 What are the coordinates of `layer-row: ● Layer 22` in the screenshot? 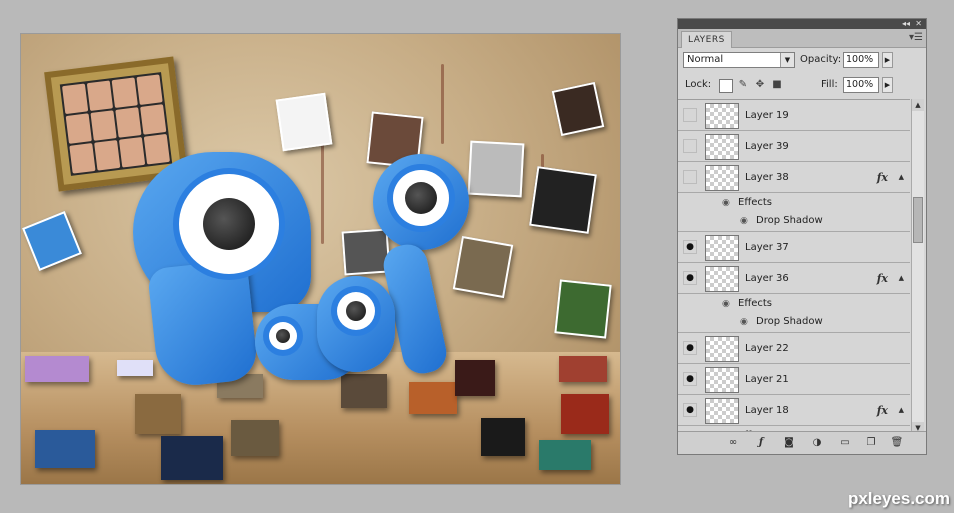 It's located at (794, 348).